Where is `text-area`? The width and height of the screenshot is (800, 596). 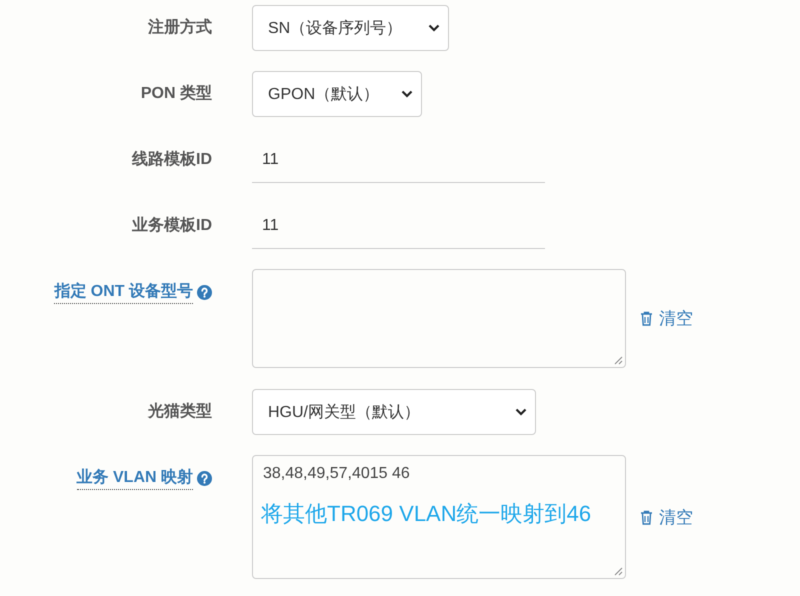 text-area is located at coordinates (439, 318).